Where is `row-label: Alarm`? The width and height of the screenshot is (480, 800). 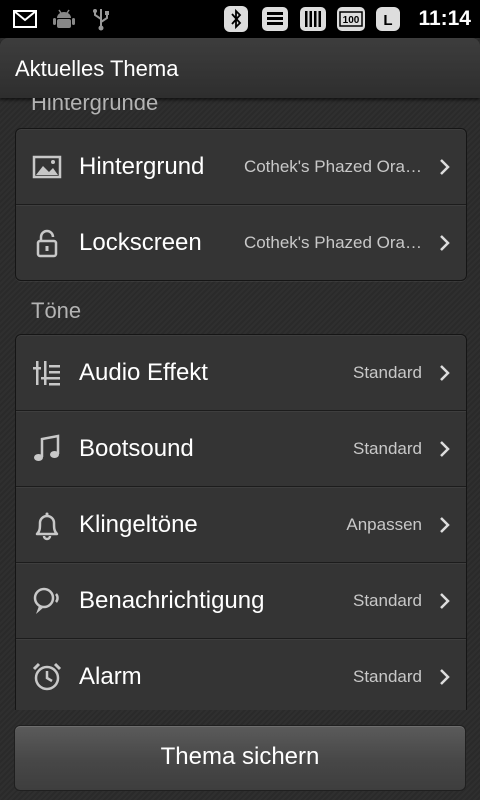
row-label: Alarm is located at coordinates (110, 676).